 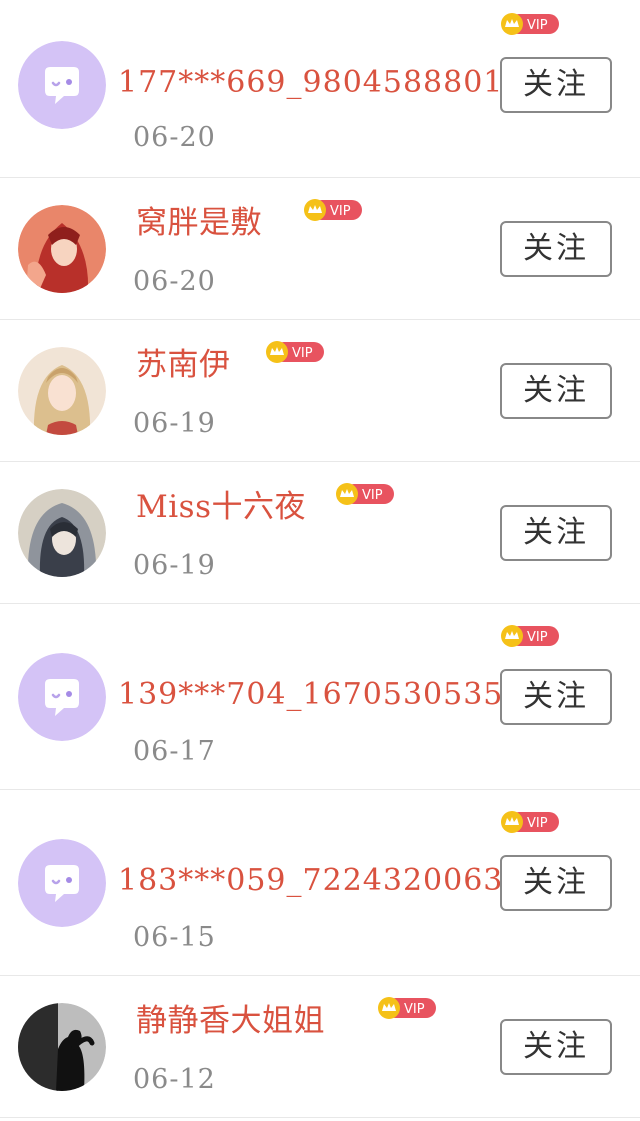 I want to click on list-item: VIP Miss十六夜 06-19 关注, so click(x=320, y=533).